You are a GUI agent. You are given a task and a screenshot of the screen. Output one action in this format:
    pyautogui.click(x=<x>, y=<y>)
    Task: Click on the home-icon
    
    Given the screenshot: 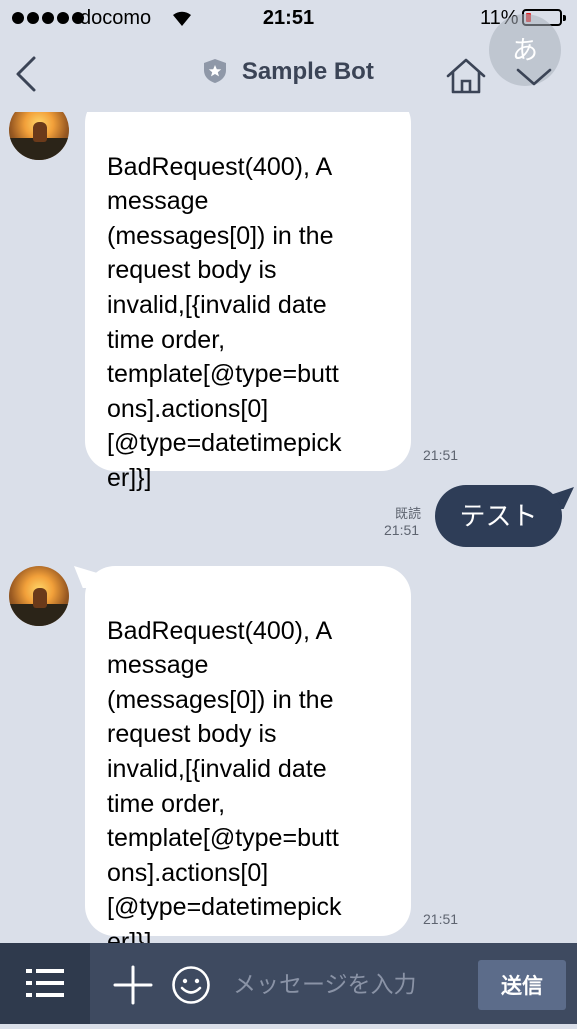 What is the action you would take?
    pyautogui.click(x=466, y=76)
    